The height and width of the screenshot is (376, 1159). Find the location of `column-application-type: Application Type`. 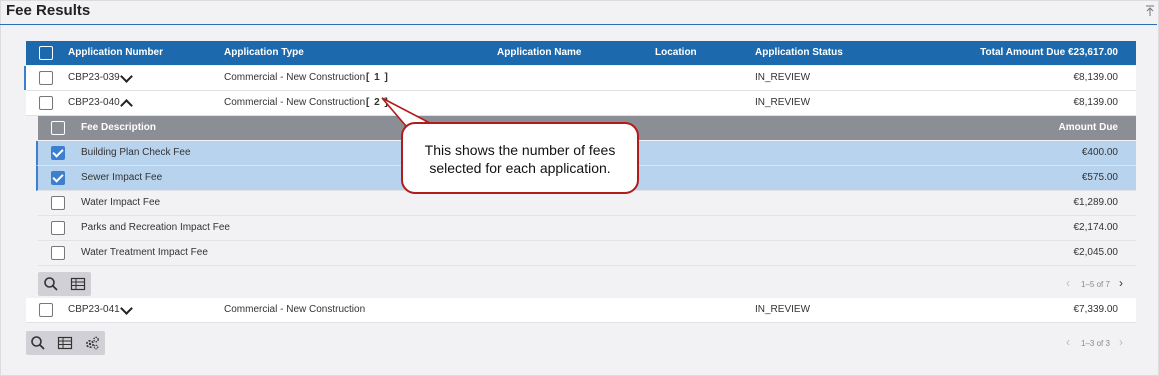

column-application-type: Application Type is located at coordinates (264, 53).